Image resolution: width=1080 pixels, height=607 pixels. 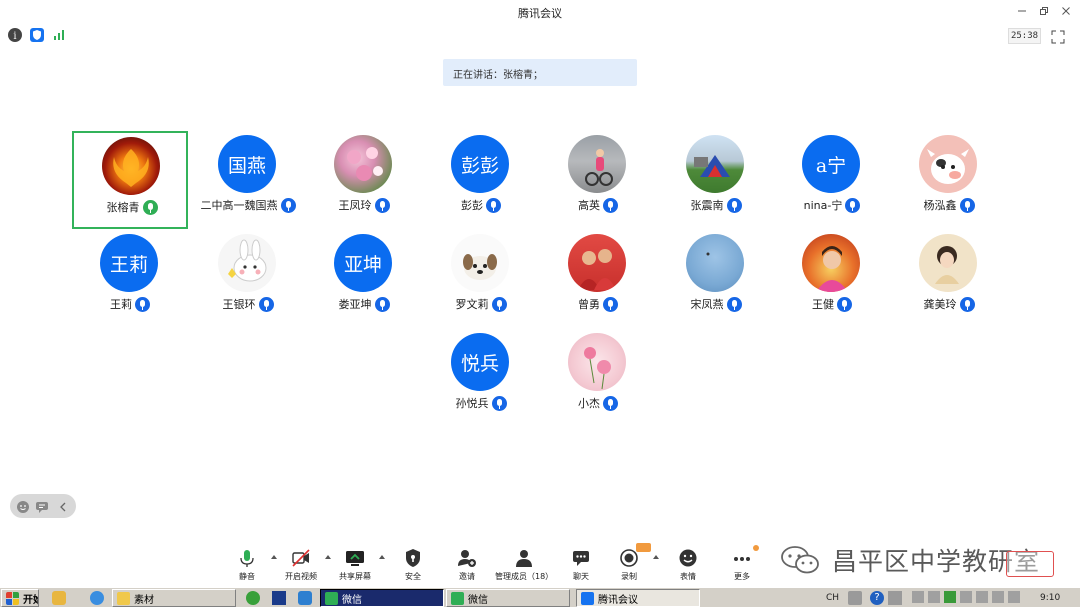 I want to click on participant-tile: 王健, so click(x=832, y=279).